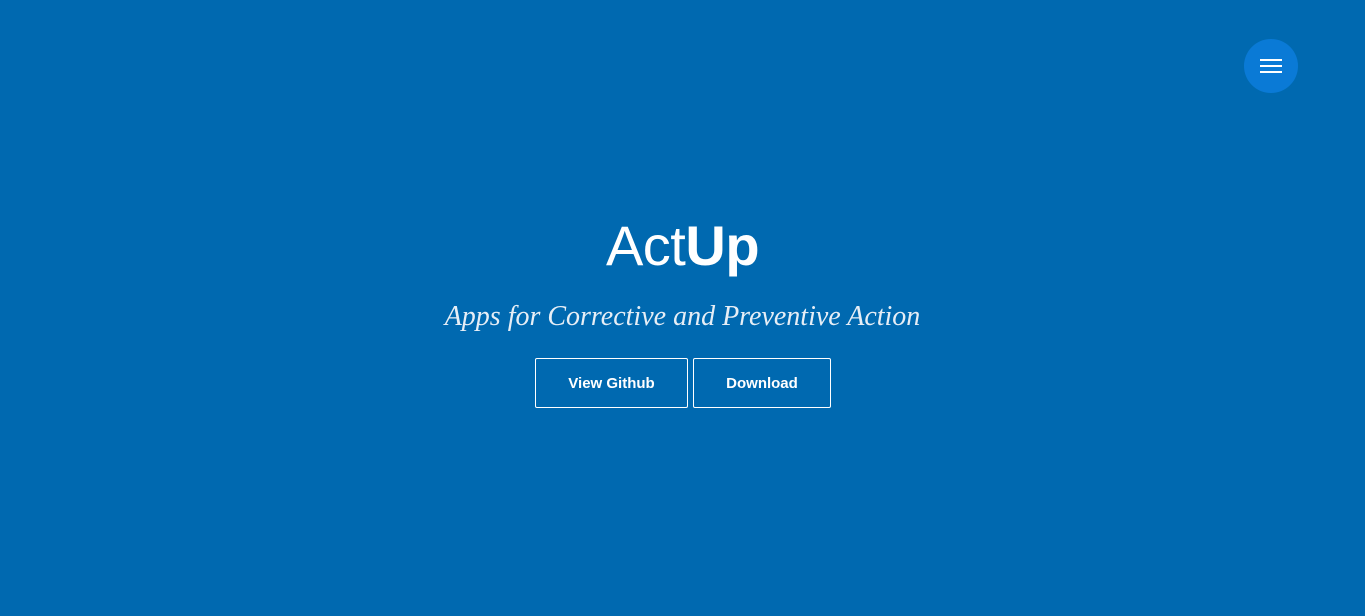 This screenshot has width=1365, height=616. I want to click on hero-actions: View Github Download, so click(683, 383).